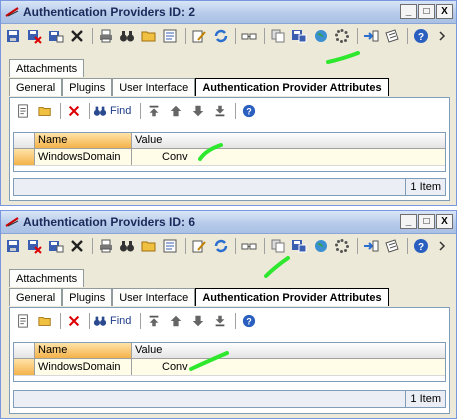 The height and width of the screenshot is (419, 457). What do you see at coordinates (229, 157) in the screenshot?
I see `table-row: WindowsDomain Conv` at bounding box center [229, 157].